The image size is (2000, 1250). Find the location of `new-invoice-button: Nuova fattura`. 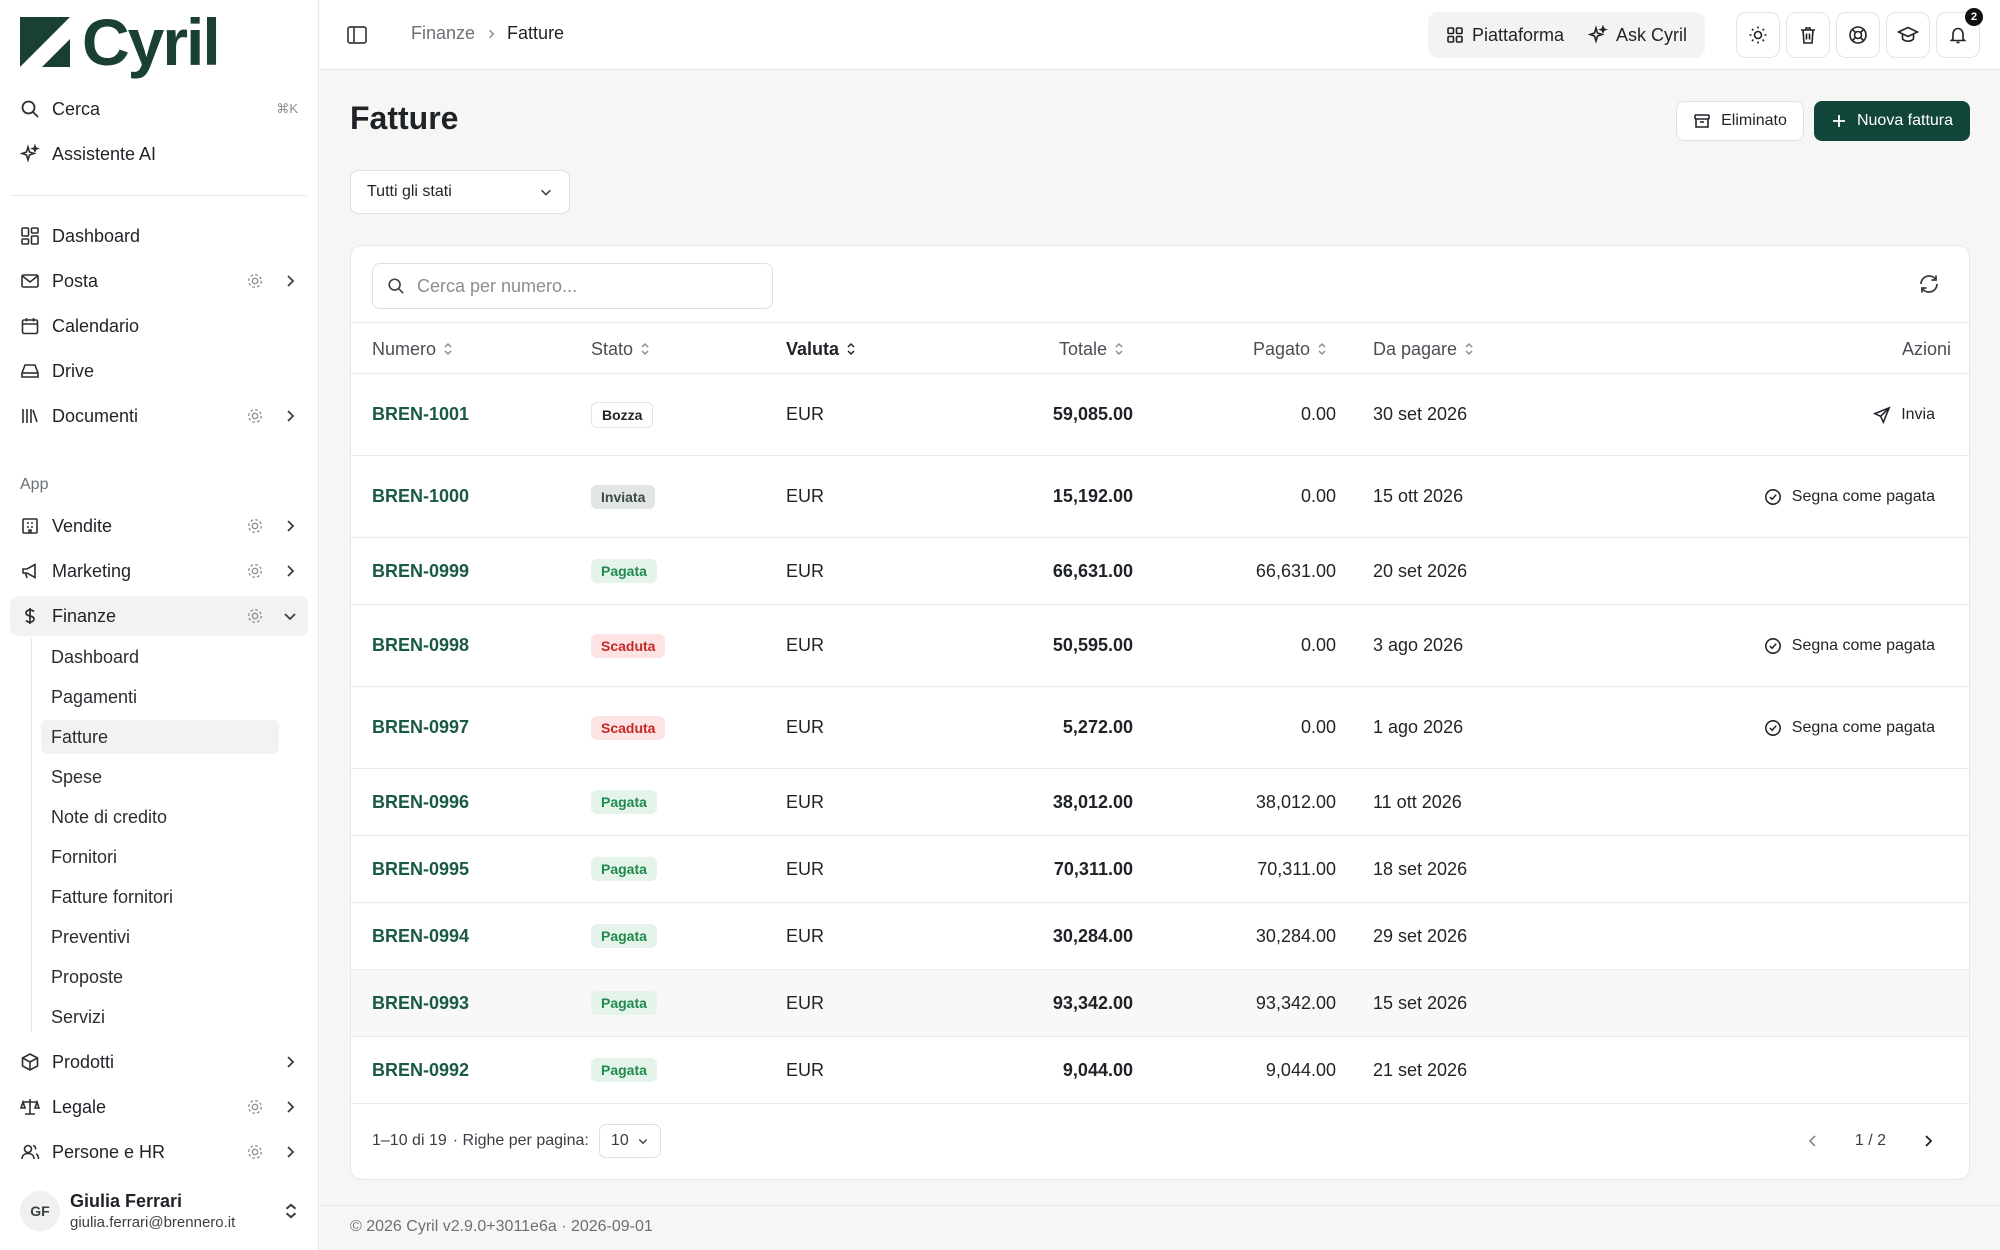

new-invoice-button: Nuova fattura is located at coordinates (1892, 121).